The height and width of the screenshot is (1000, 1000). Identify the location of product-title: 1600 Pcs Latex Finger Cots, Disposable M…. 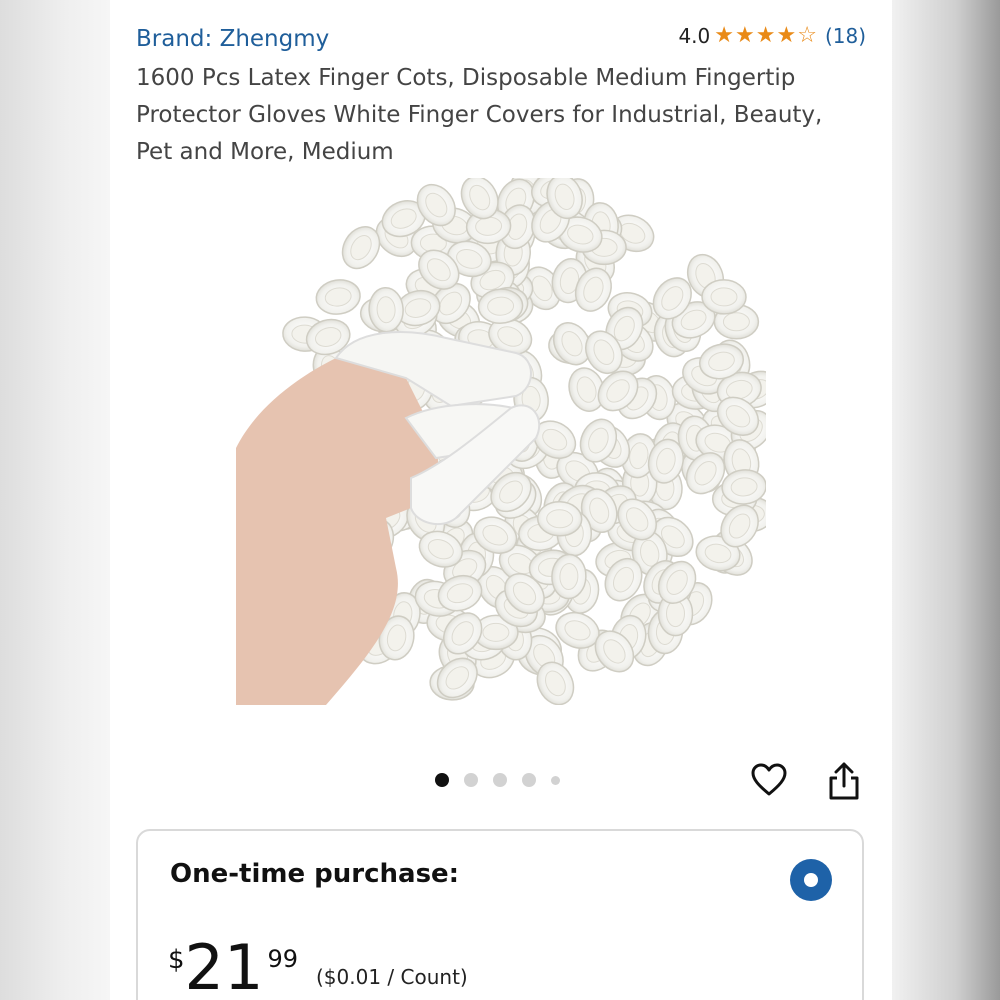
(479, 115).